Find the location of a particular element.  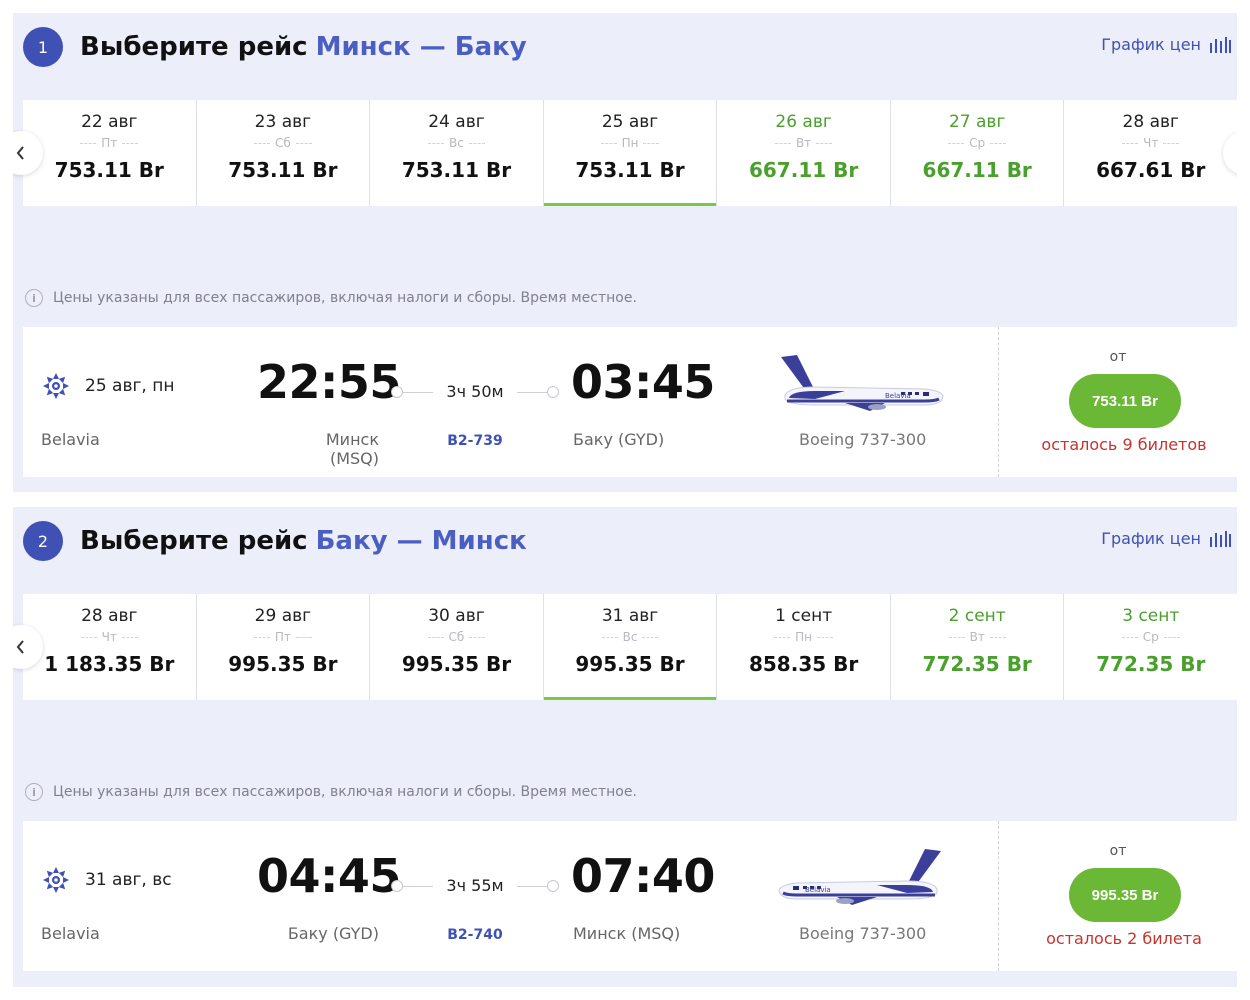

date-cell: 25 авг Пн 753.11 Br is located at coordinates (630, 153).